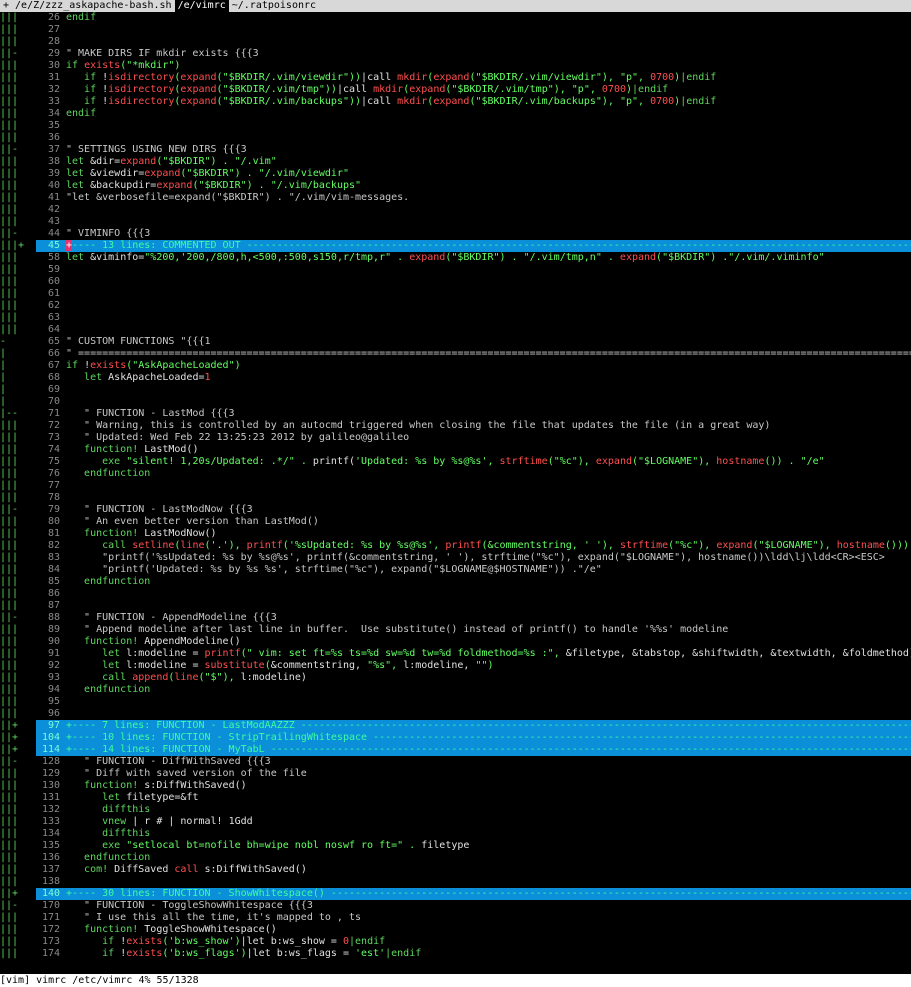  I want to click on code-token: if, so click(75, 65).